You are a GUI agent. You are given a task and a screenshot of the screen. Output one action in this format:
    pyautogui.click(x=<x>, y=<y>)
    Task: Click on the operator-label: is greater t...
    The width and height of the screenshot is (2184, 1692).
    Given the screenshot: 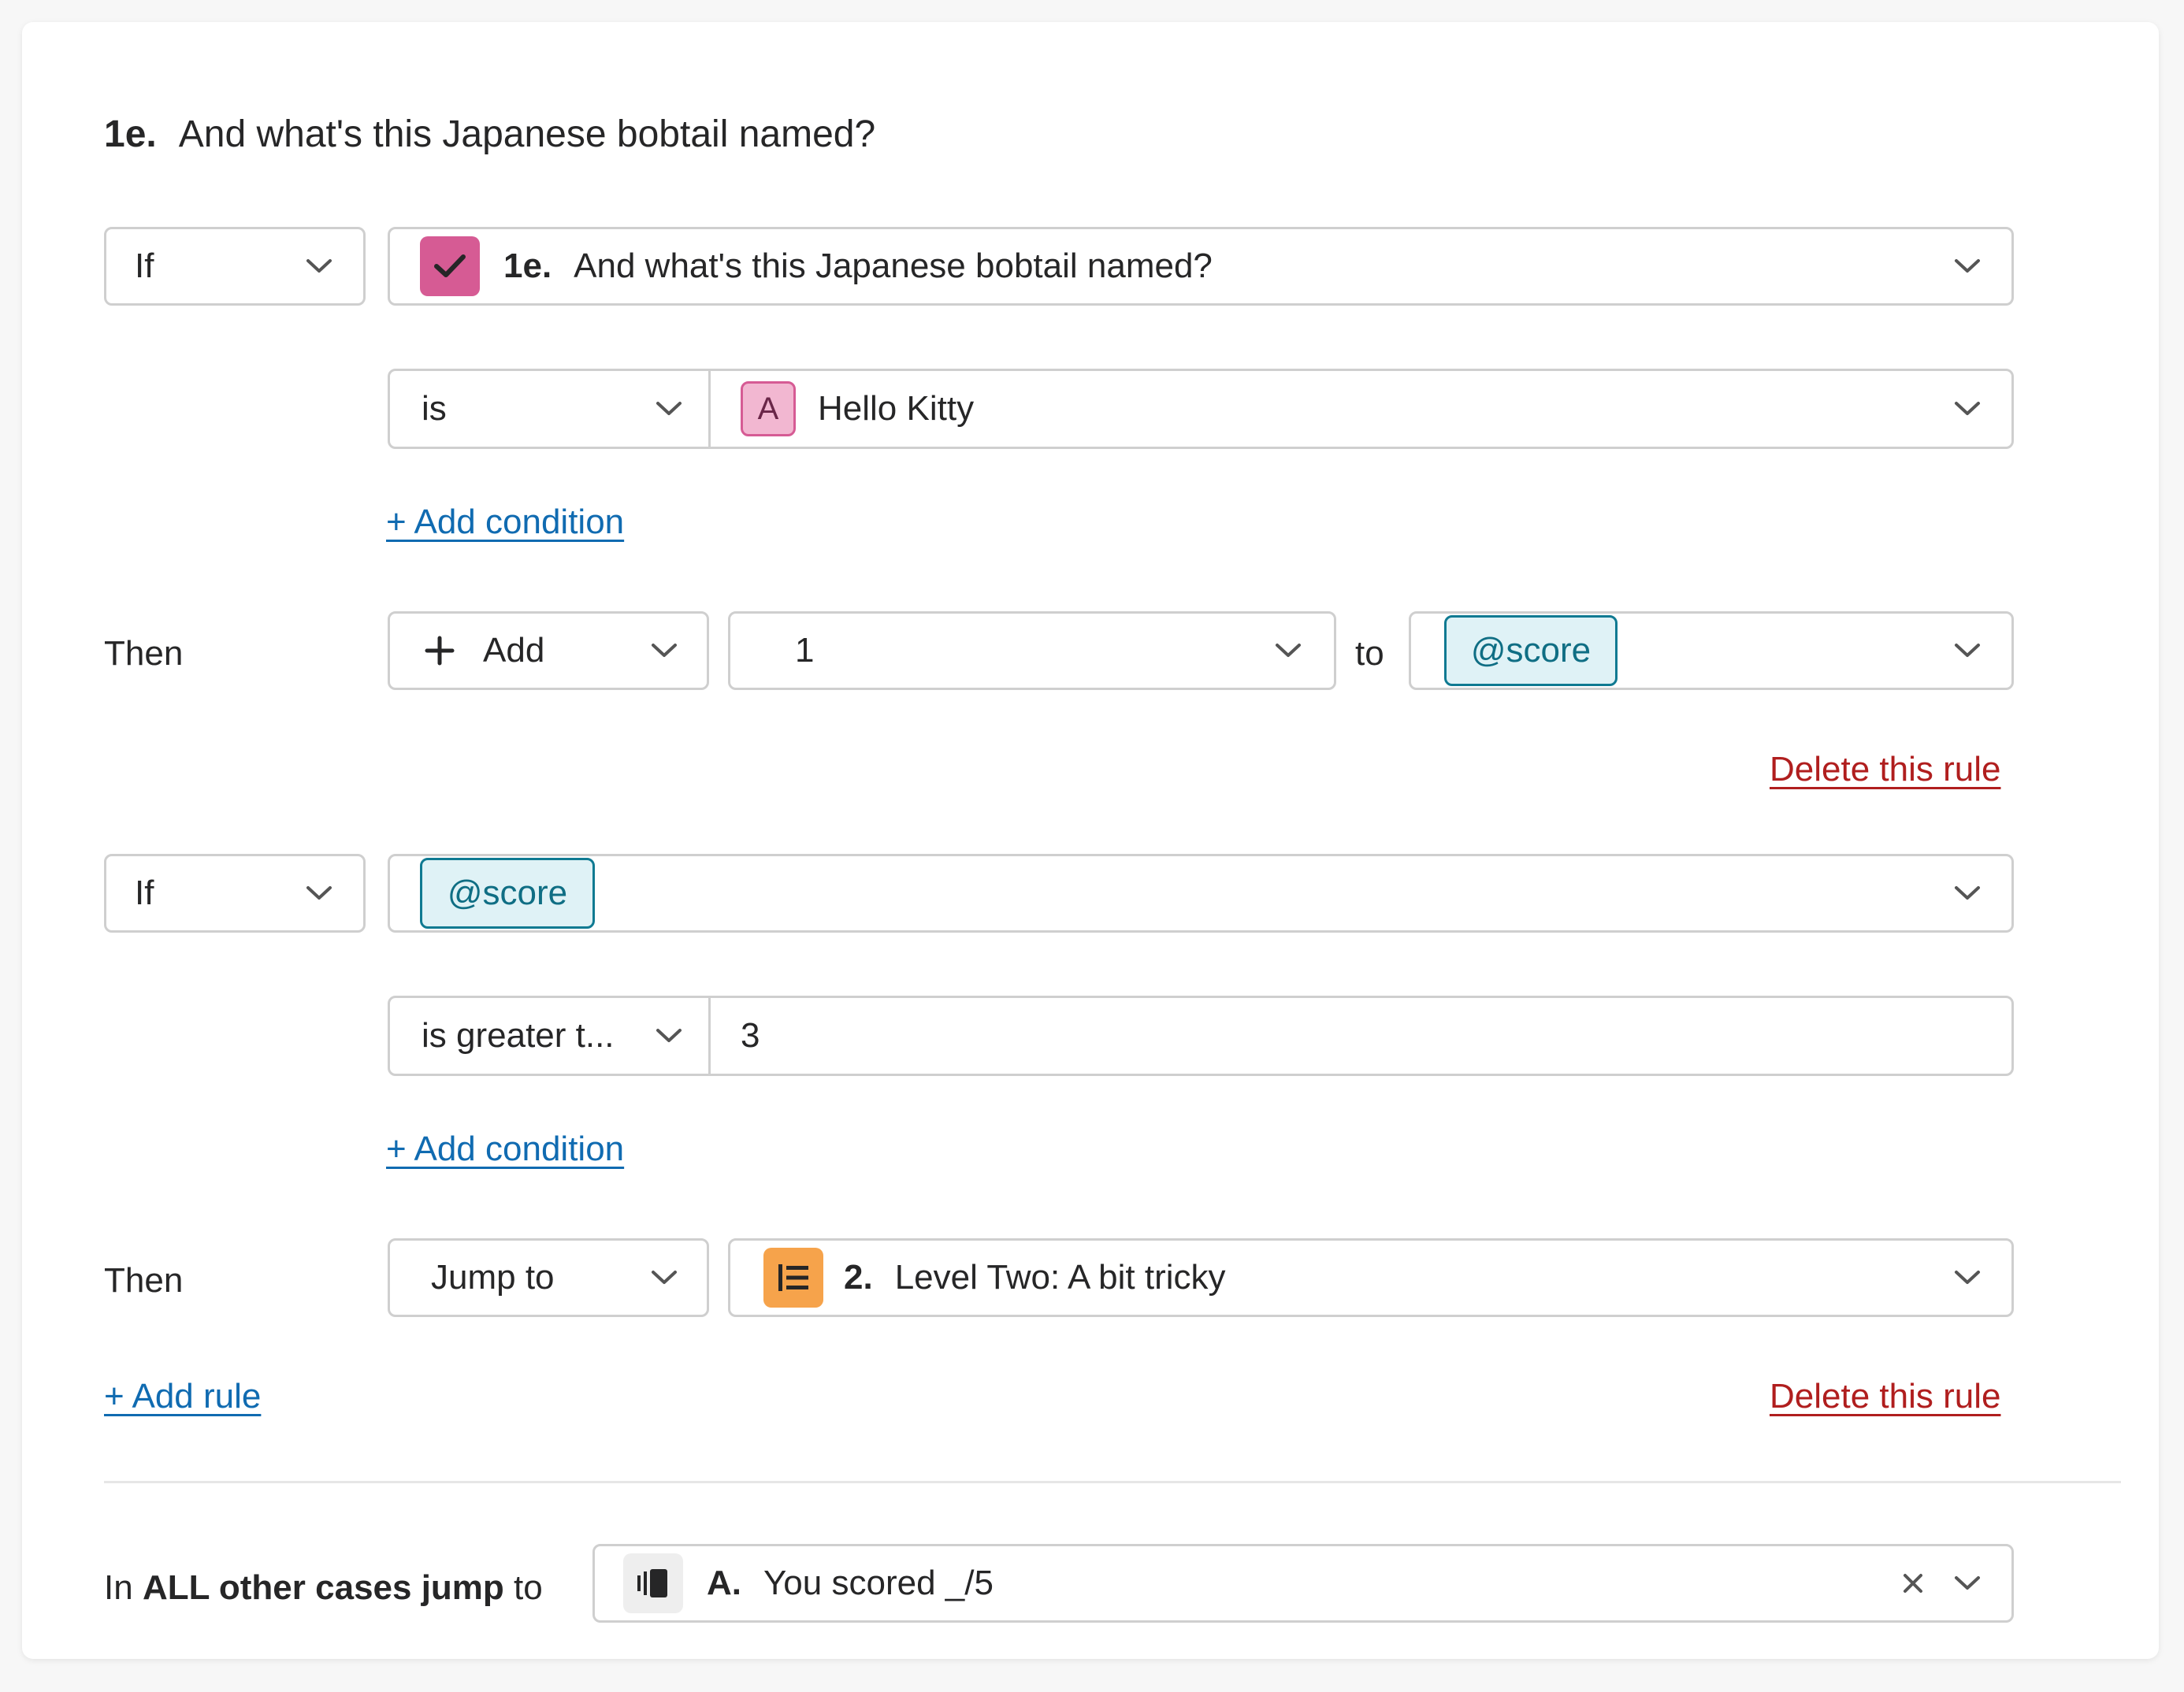 What is the action you would take?
    pyautogui.click(x=518, y=1035)
    